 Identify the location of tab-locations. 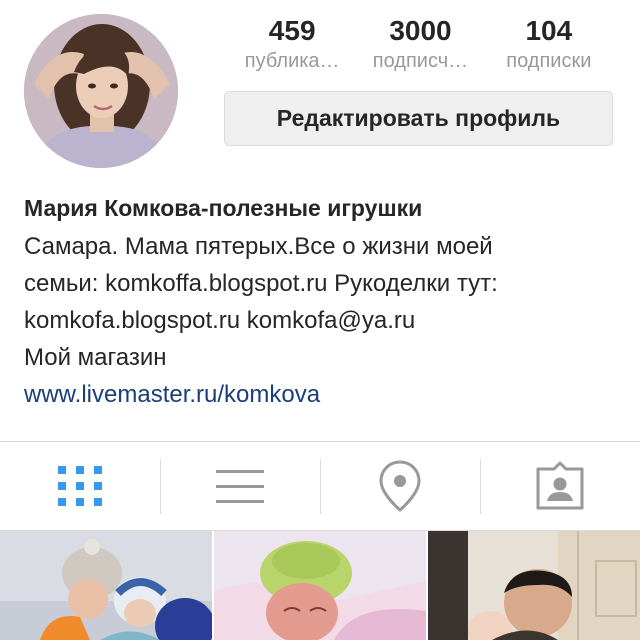
(400, 486).